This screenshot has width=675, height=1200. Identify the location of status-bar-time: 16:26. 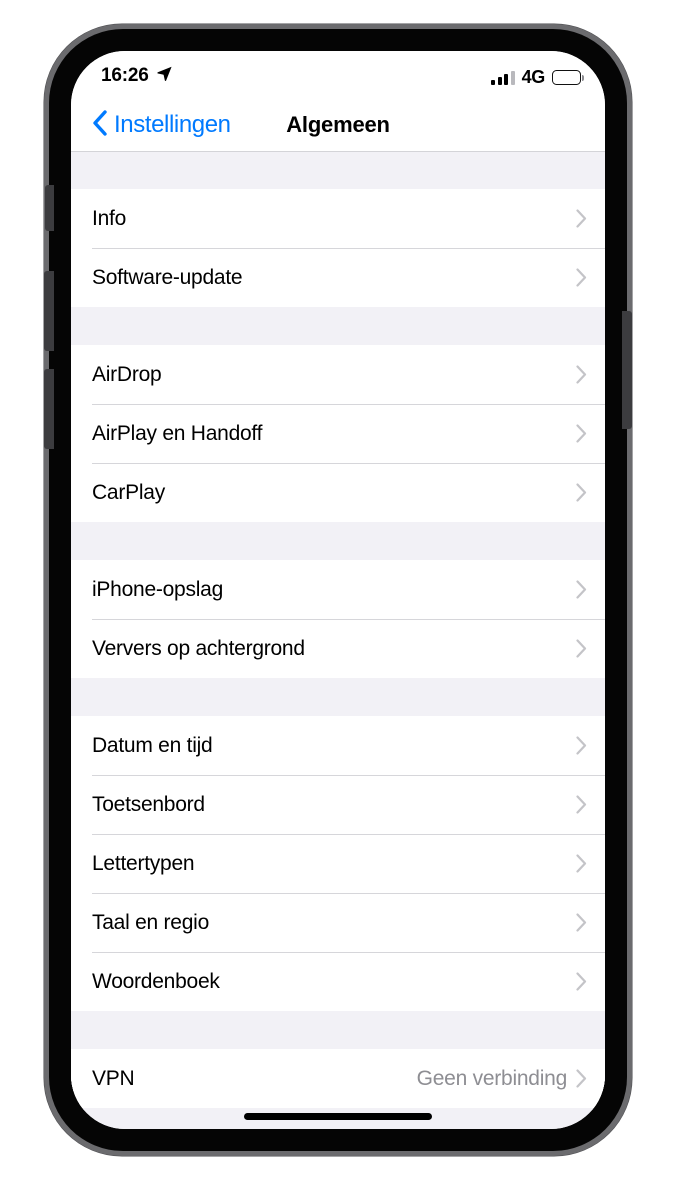
(125, 75).